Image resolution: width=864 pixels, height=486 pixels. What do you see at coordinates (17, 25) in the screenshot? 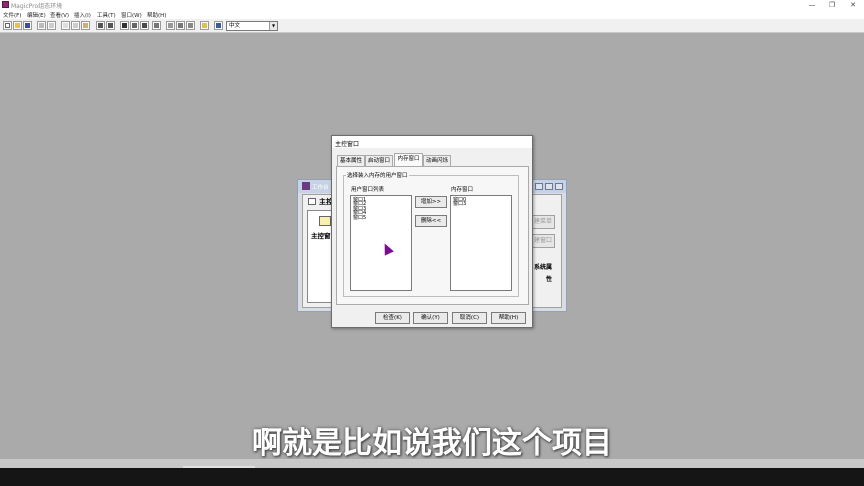
I see `open-icon` at bounding box center [17, 25].